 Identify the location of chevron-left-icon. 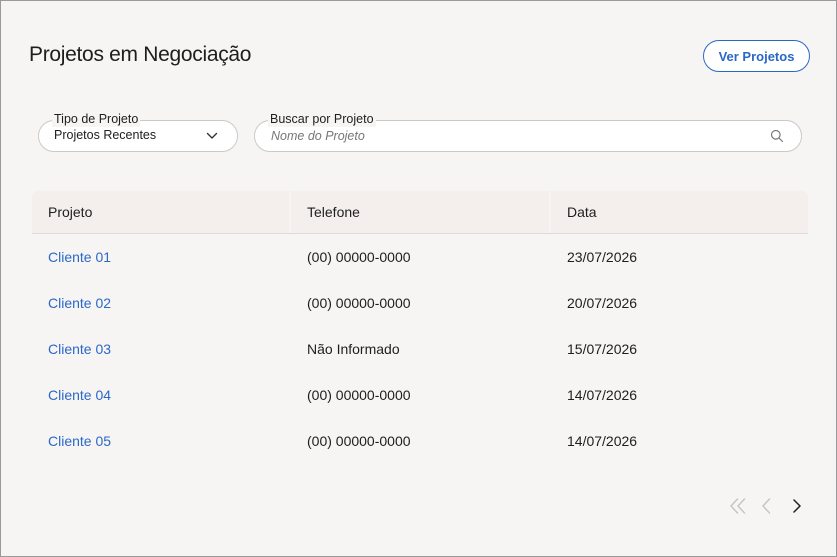
(766, 506).